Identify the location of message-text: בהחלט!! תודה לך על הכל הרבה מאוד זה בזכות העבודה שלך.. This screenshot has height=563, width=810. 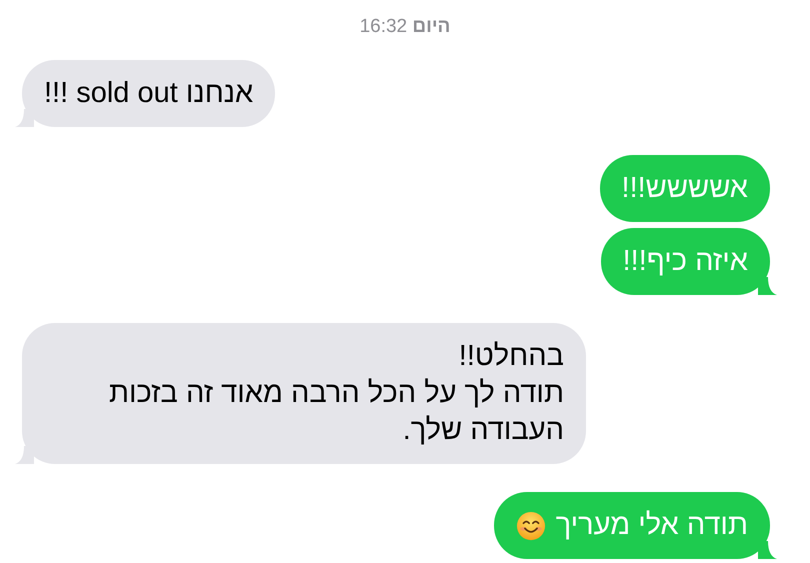
(336, 393).